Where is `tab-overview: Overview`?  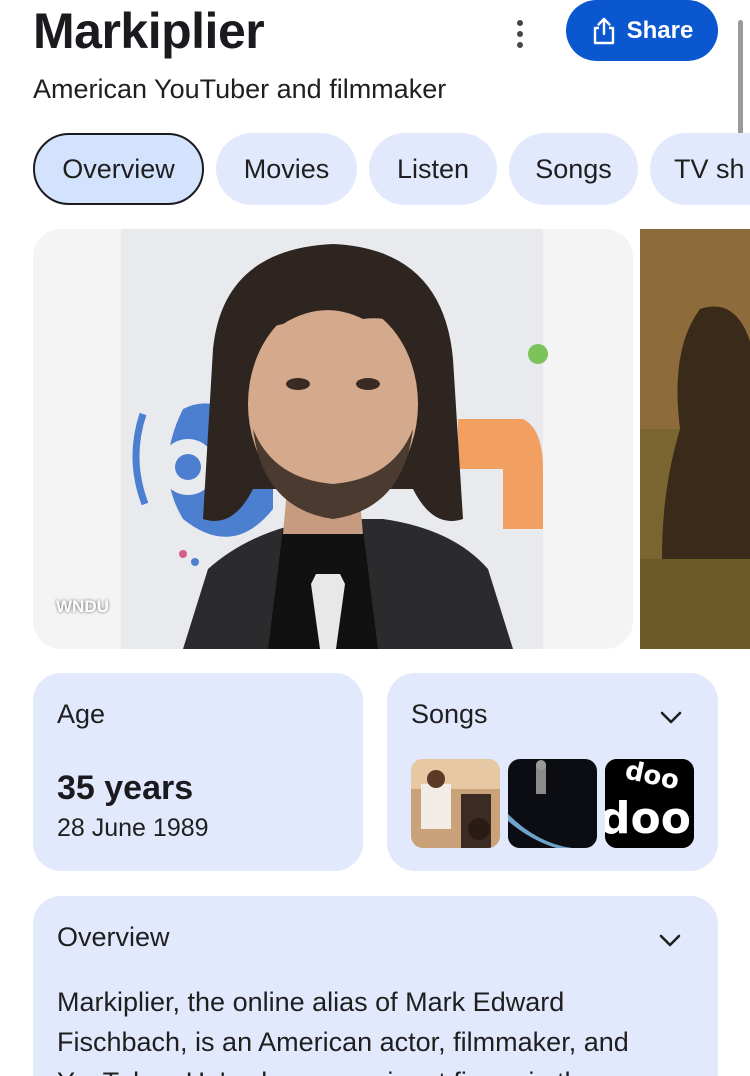
tab-overview: Overview is located at coordinates (118, 169).